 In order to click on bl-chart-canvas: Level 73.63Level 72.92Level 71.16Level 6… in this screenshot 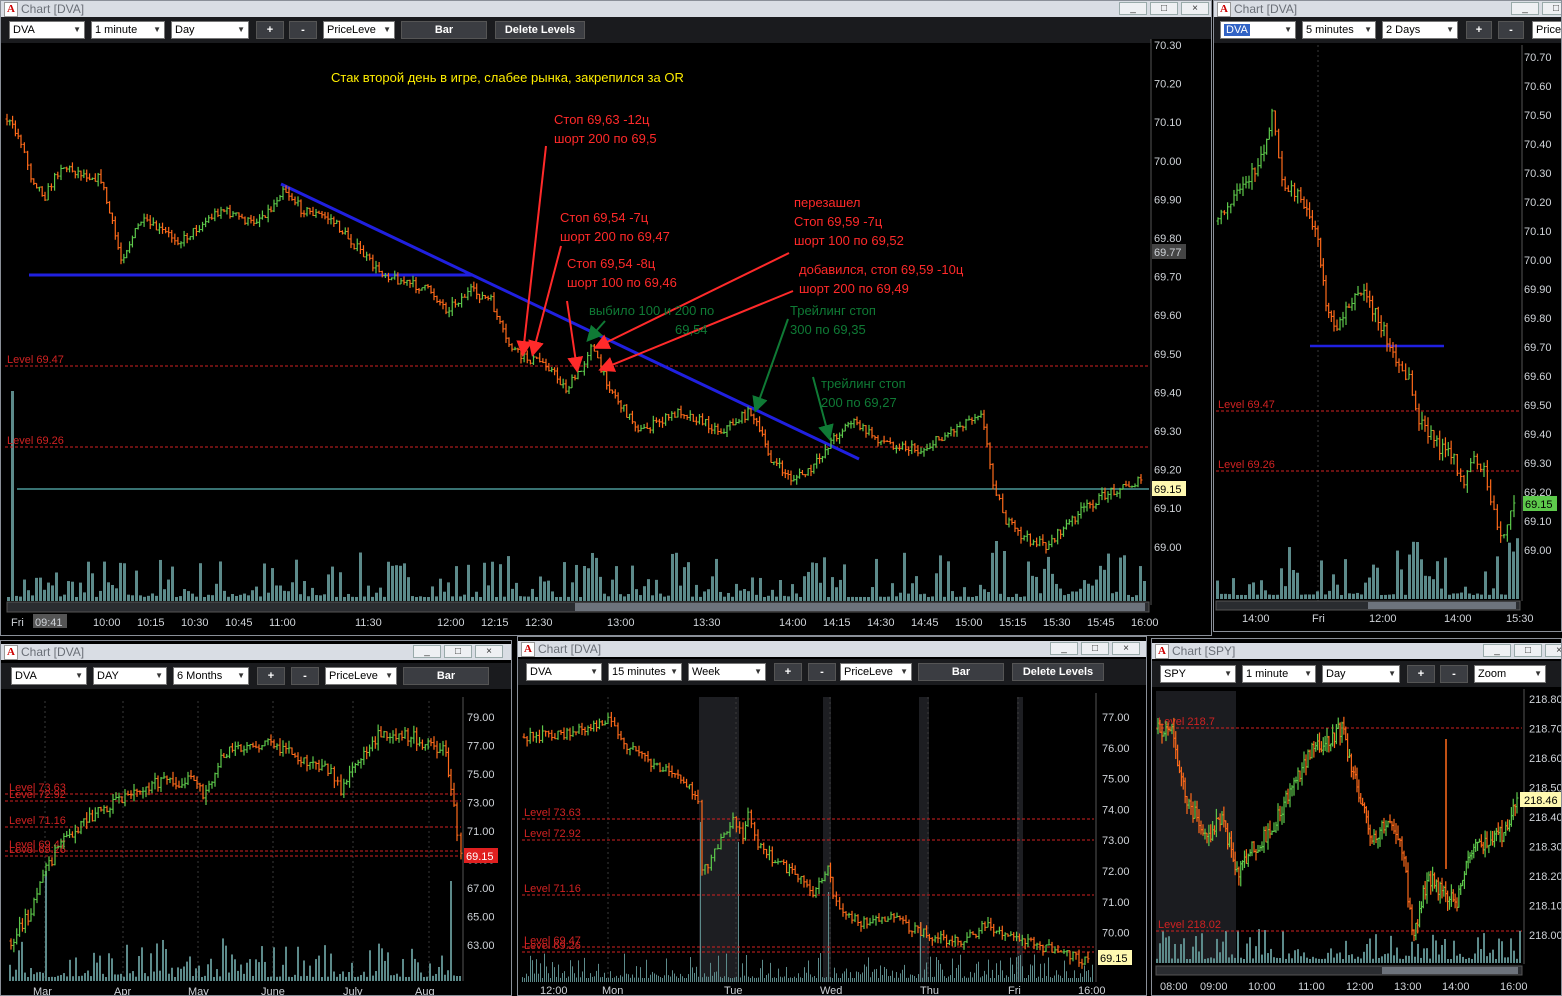, I will do `click(256, 818)`.